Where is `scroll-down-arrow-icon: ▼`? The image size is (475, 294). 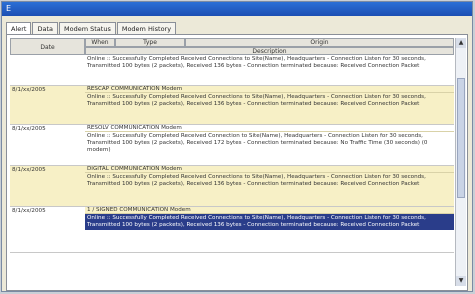
scroll-down-arrow-icon: ▼ is located at coordinates (461, 281).